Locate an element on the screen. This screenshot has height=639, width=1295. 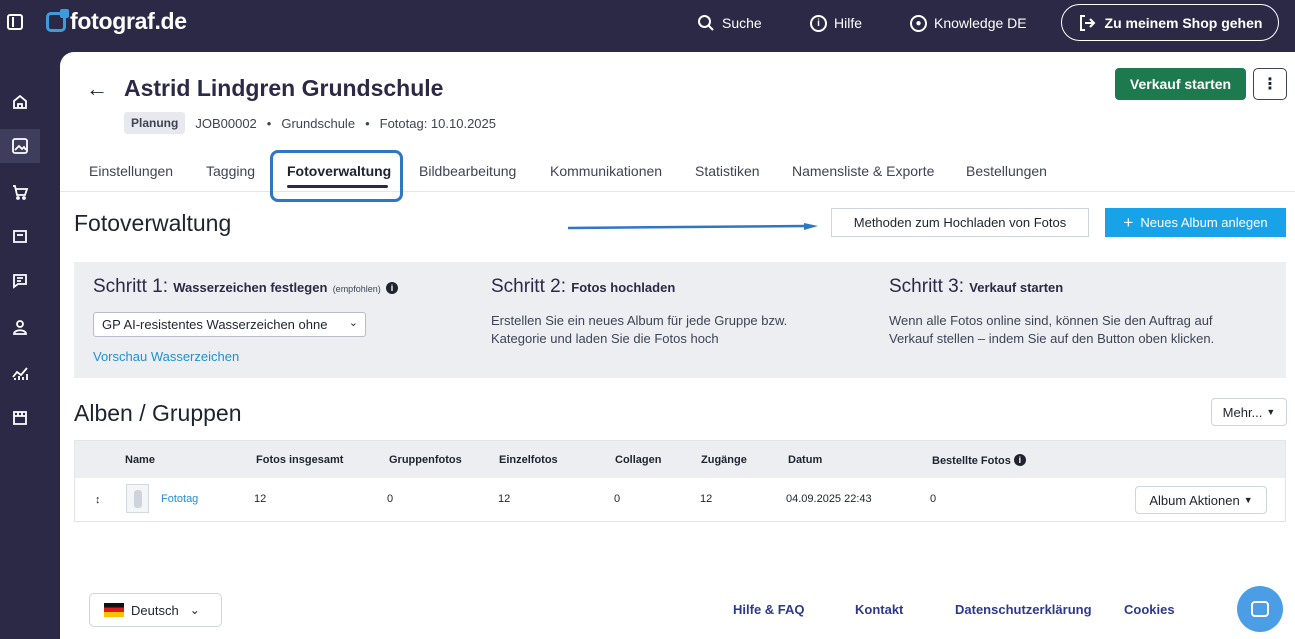
more-button: Mehr... ▼ is located at coordinates (1249, 412).